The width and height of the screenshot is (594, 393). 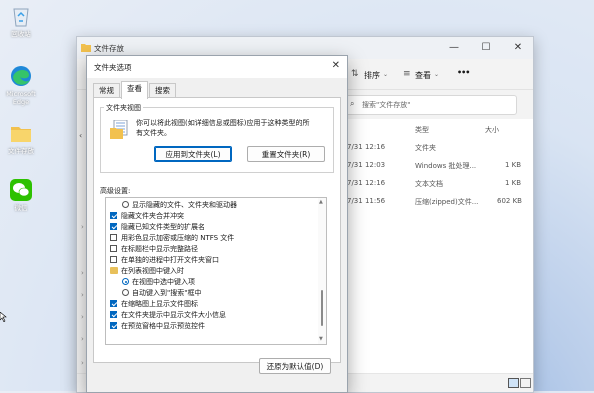 What do you see at coordinates (3, 317) in the screenshot?
I see `mouse-cursor-icon` at bounding box center [3, 317].